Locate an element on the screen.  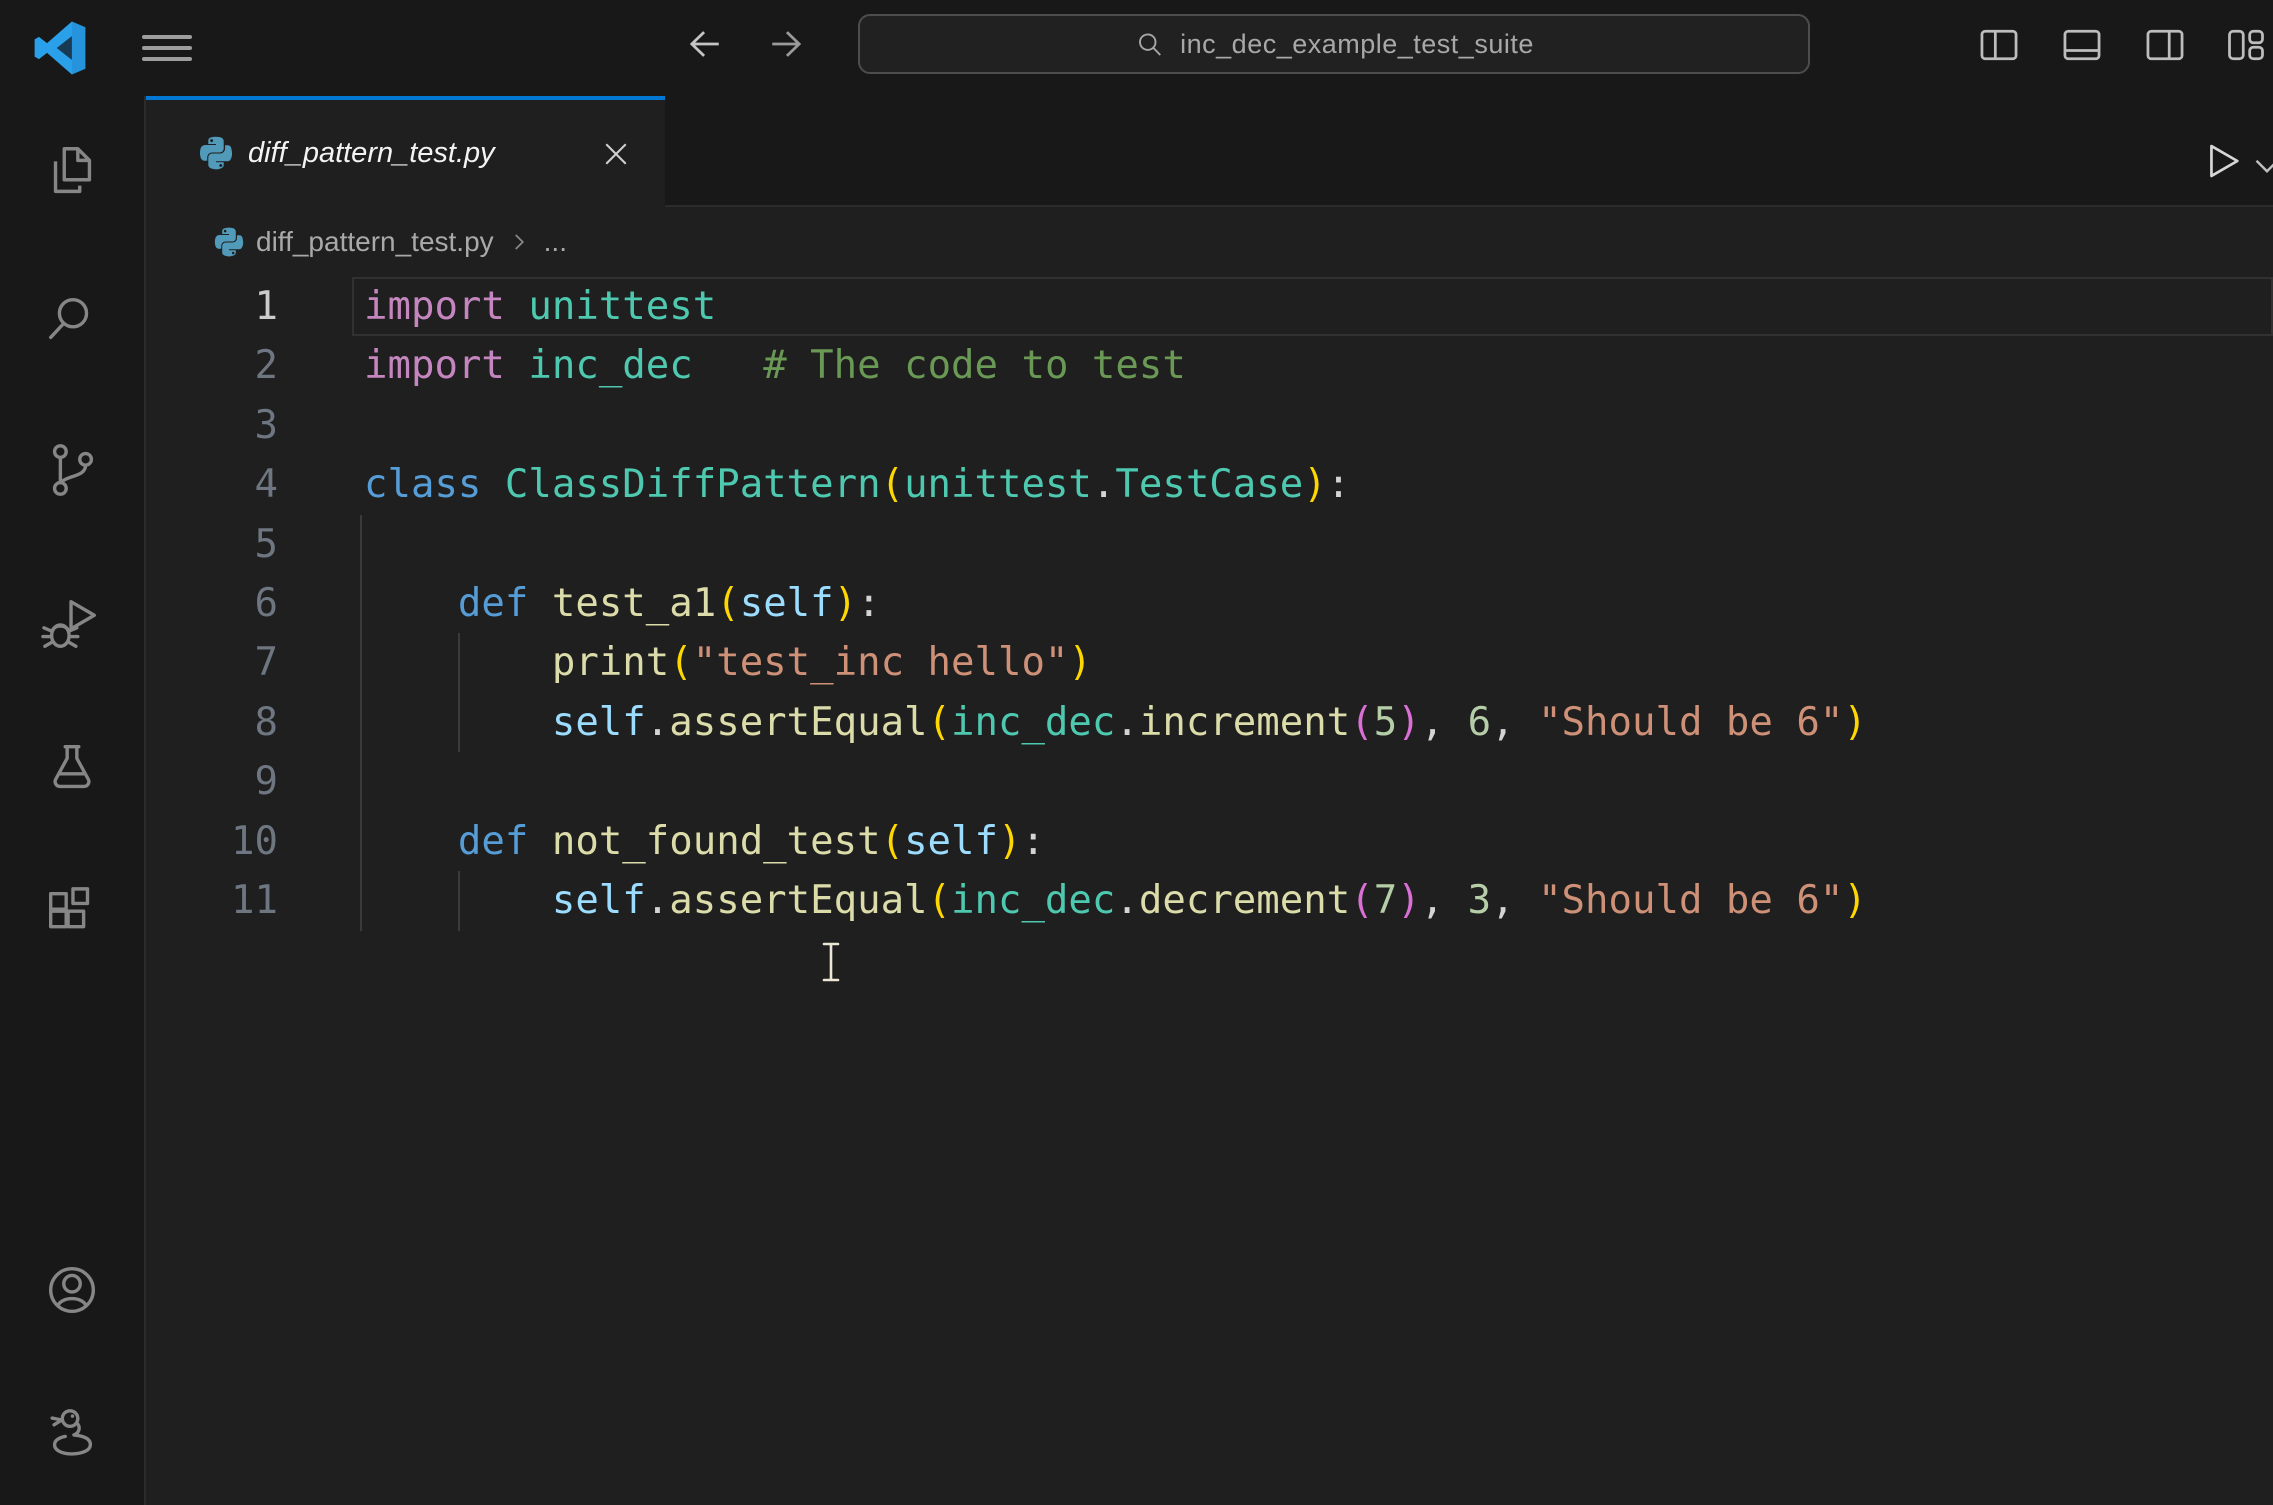
sidebar-item-source-control is located at coordinates (72, 470).